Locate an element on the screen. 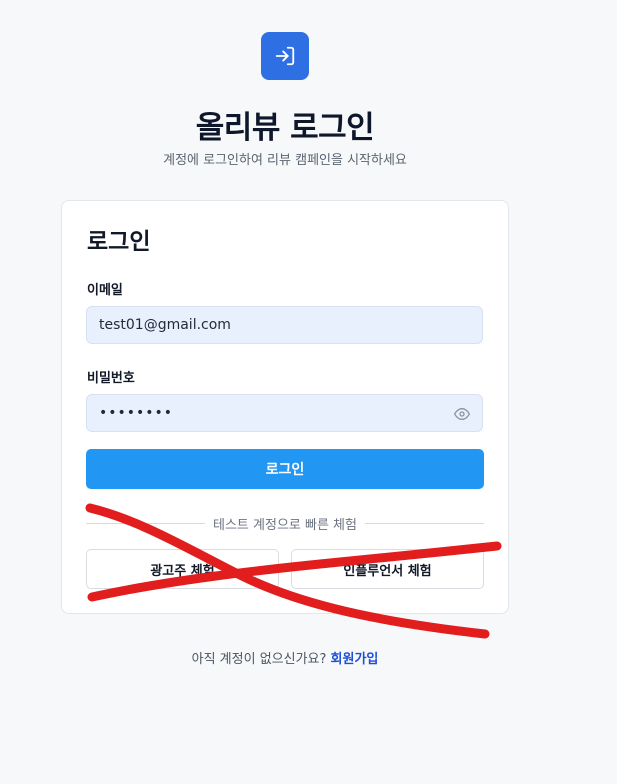 The height and width of the screenshot is (784, 617). login-button: 로그인 is located at coordinates (285, 469).